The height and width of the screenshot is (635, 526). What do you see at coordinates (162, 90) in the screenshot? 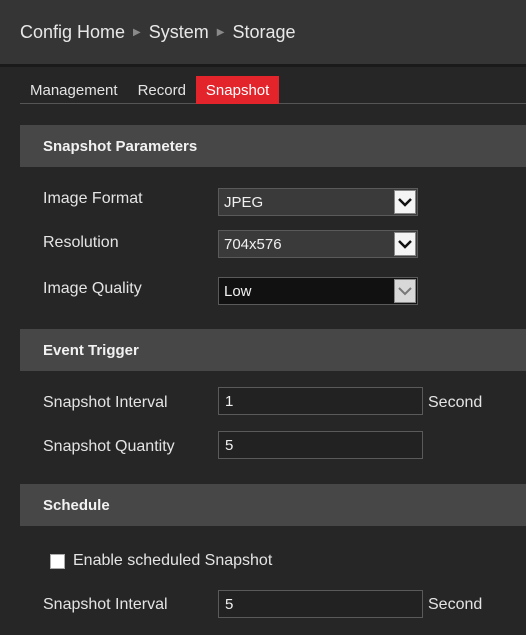
I see `tab-record: Record` at bounding box center [162, 90].